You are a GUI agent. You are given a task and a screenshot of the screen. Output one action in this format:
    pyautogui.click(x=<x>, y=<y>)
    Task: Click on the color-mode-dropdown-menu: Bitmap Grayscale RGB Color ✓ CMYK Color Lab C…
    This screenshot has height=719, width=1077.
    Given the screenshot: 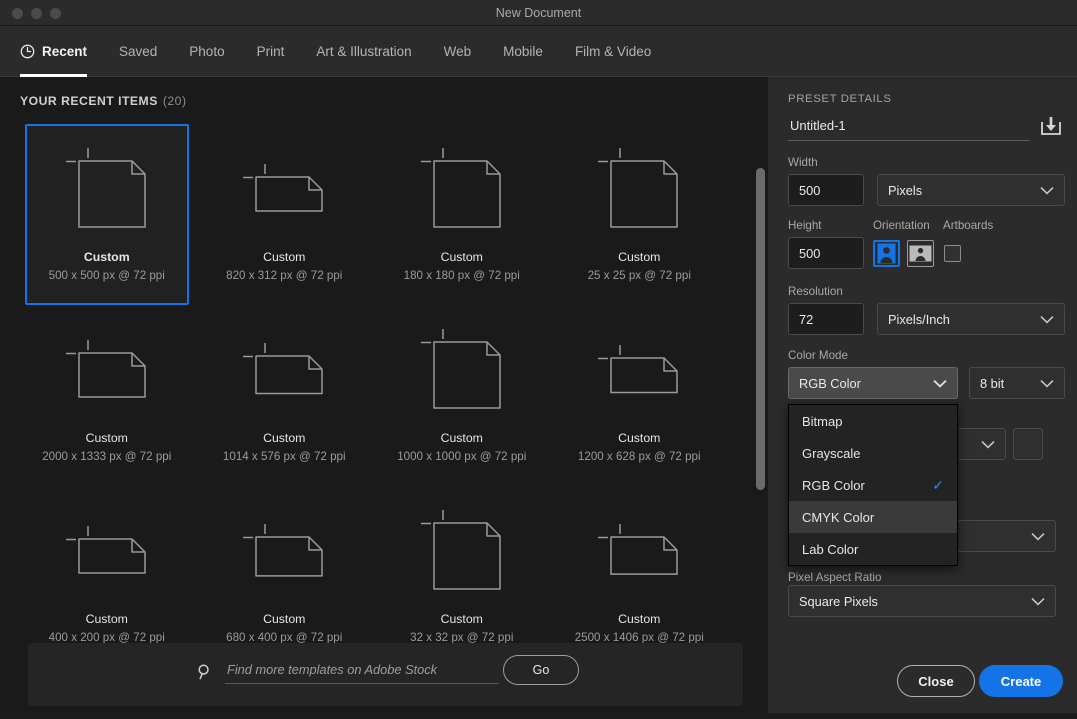 What is the action you would take?
    pyautogui.click(x=873, y=485)
    